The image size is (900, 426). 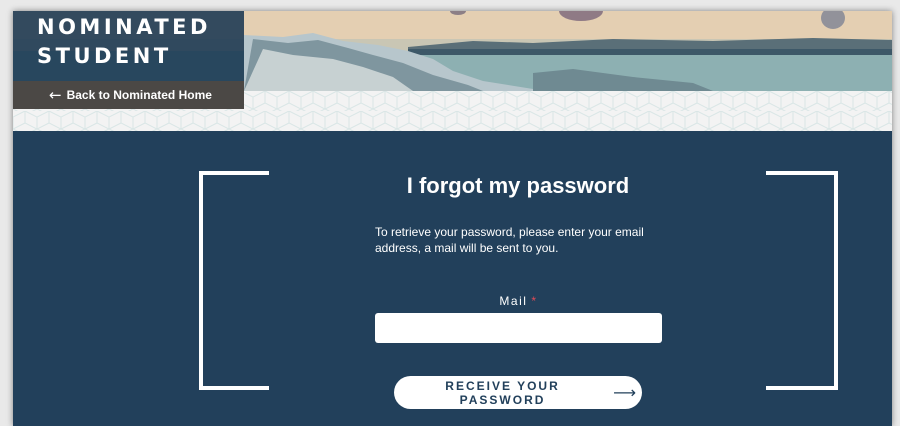 I want to click on brand-line-2: STUDENT, so click(x=104, y=56).